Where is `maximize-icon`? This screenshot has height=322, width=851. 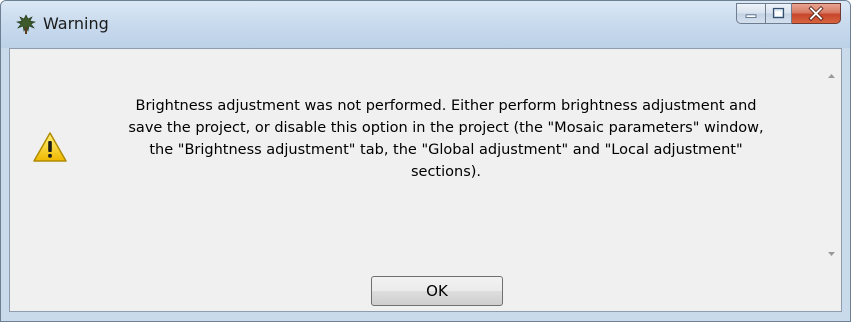
maximize-icon is located at coordinates (778, 13).